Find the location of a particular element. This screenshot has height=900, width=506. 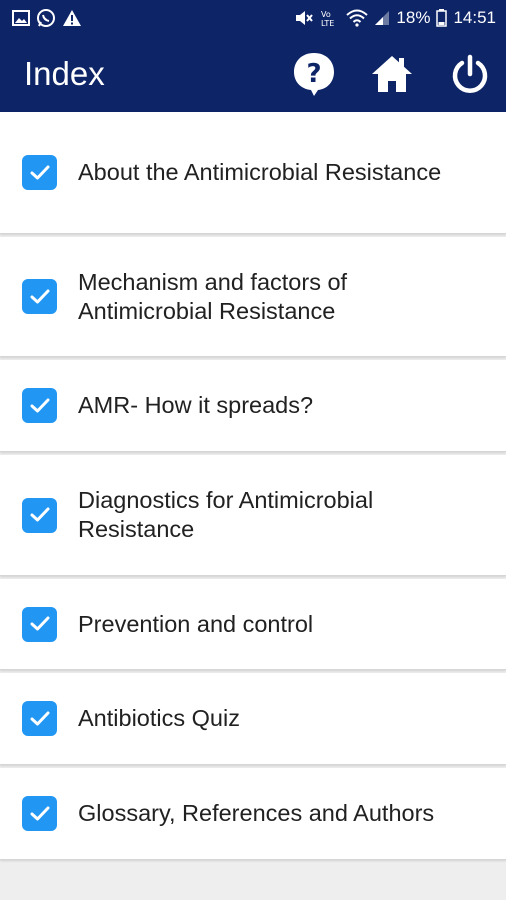

power-icon is located at coordinates (470, 73).